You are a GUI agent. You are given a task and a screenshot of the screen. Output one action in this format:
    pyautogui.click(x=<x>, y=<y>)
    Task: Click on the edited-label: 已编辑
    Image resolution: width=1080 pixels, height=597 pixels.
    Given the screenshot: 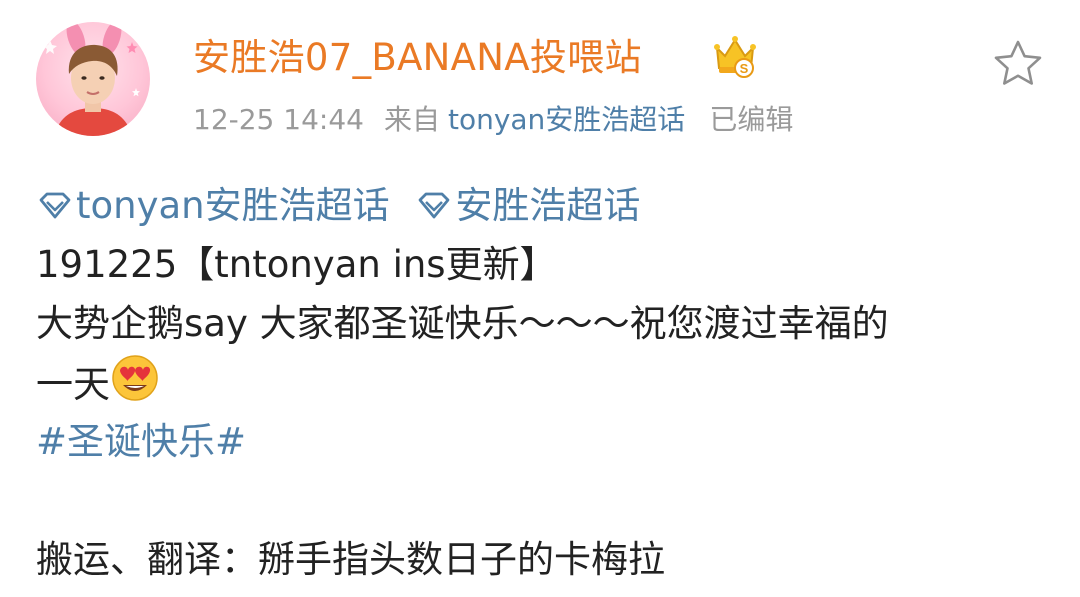 What is the action you would take?
    pyautogui.click(x=751, y=119)
    